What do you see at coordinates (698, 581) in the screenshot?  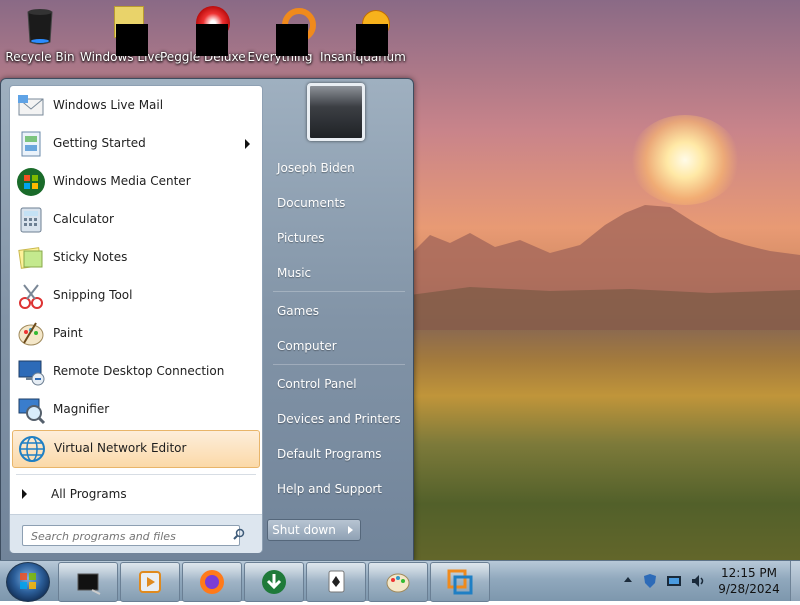 I see `volume-icon` at bounding box center [698, 581].